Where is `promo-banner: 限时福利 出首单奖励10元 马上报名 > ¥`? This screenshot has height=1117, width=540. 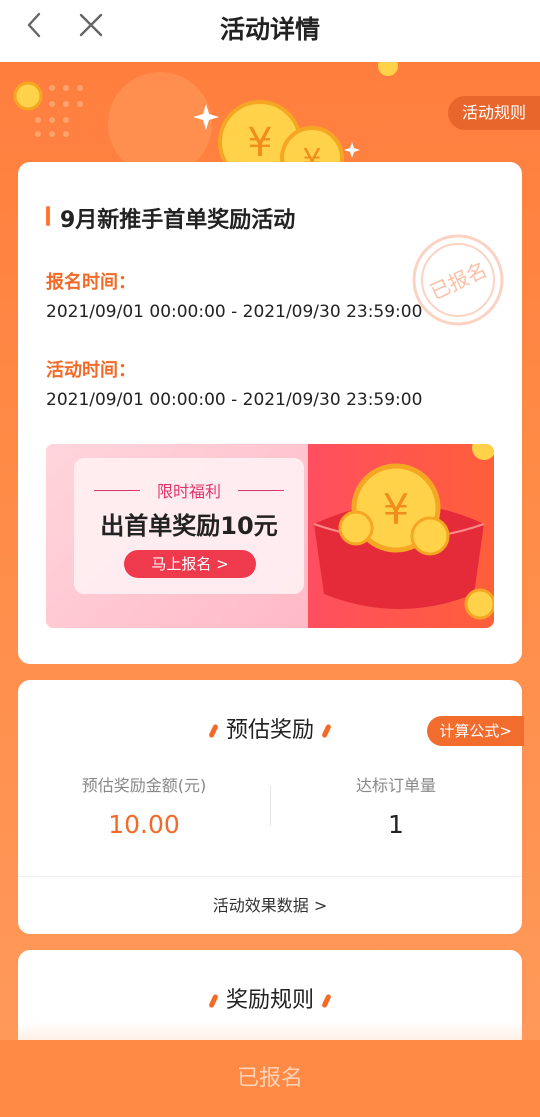 promo-banner: 限时福利 出首单奖励10元 马上报名 > ¥ is located at coordinates (270, 536).